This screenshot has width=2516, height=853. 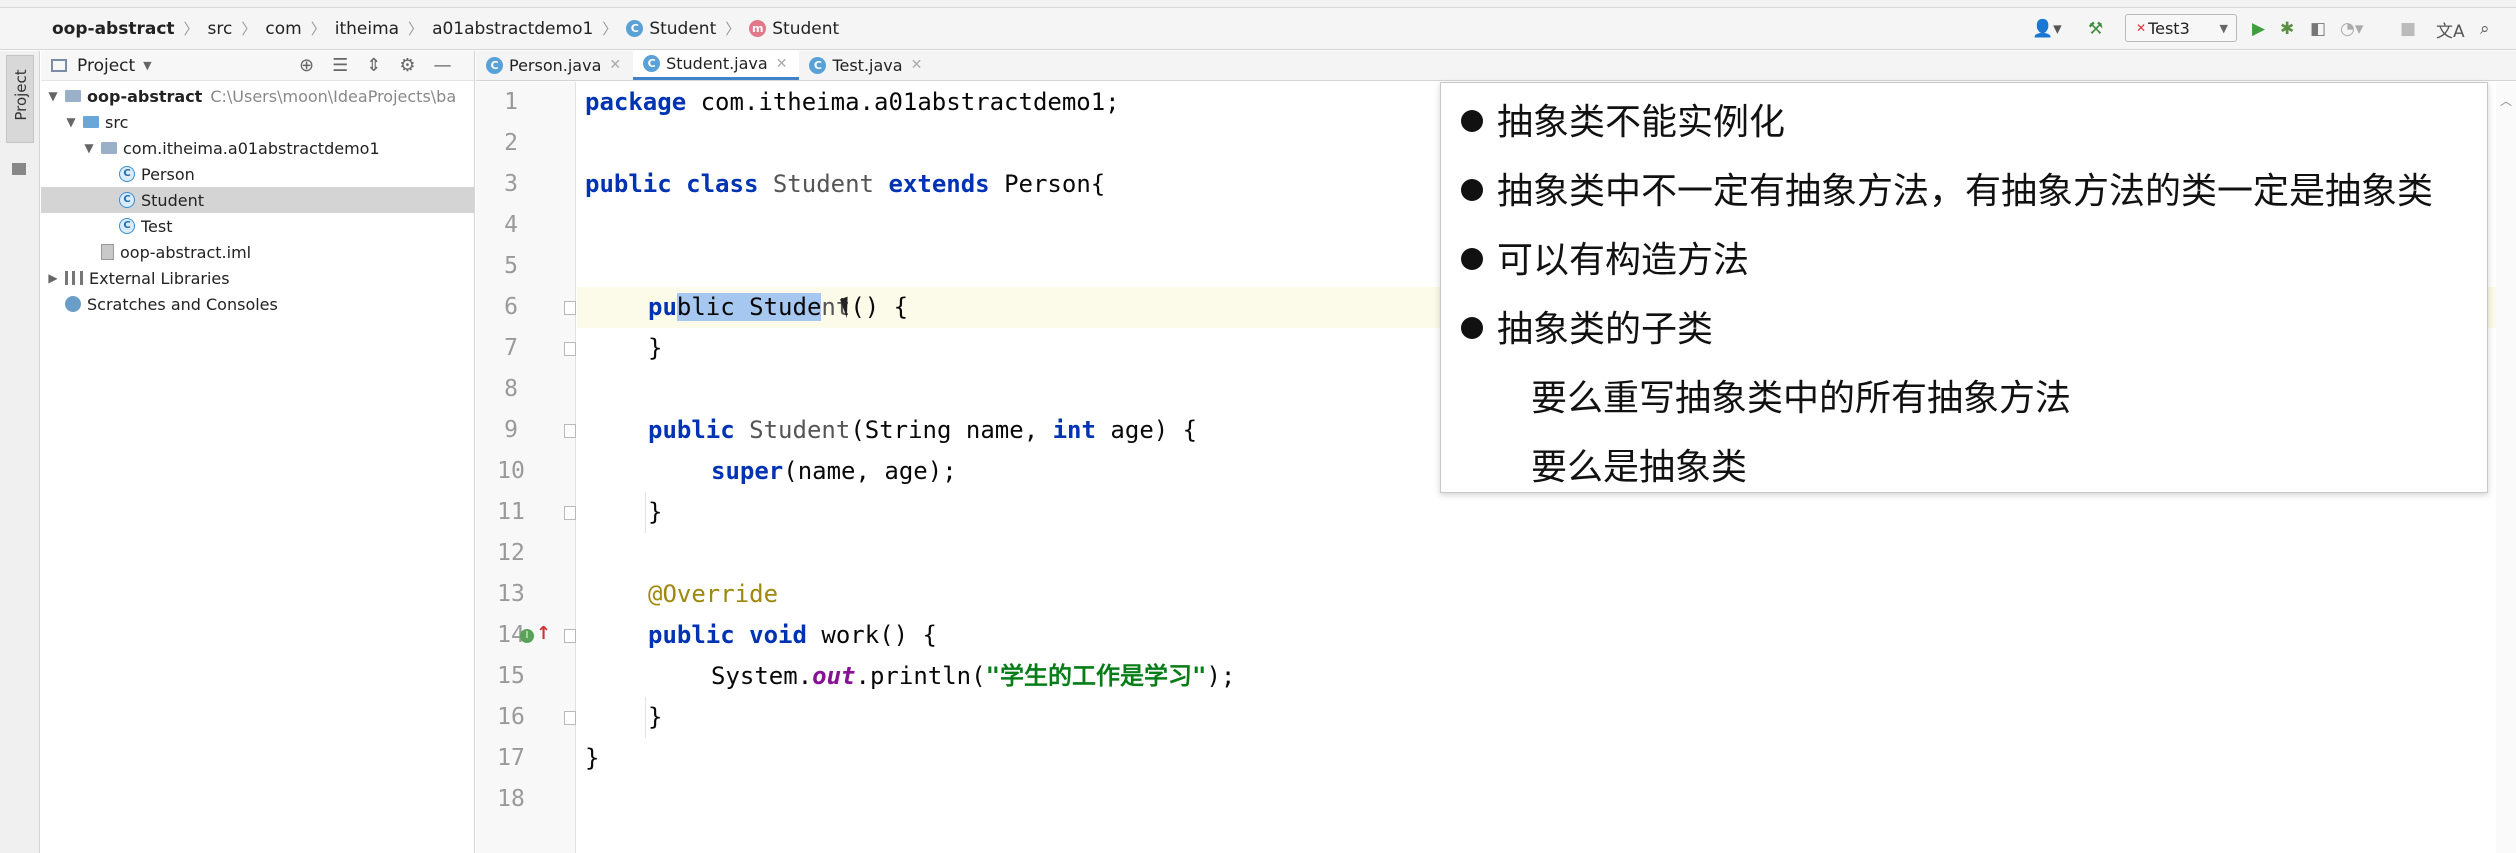 I want to click on user-icon: 👤▾, so click(x=2047, y=29).